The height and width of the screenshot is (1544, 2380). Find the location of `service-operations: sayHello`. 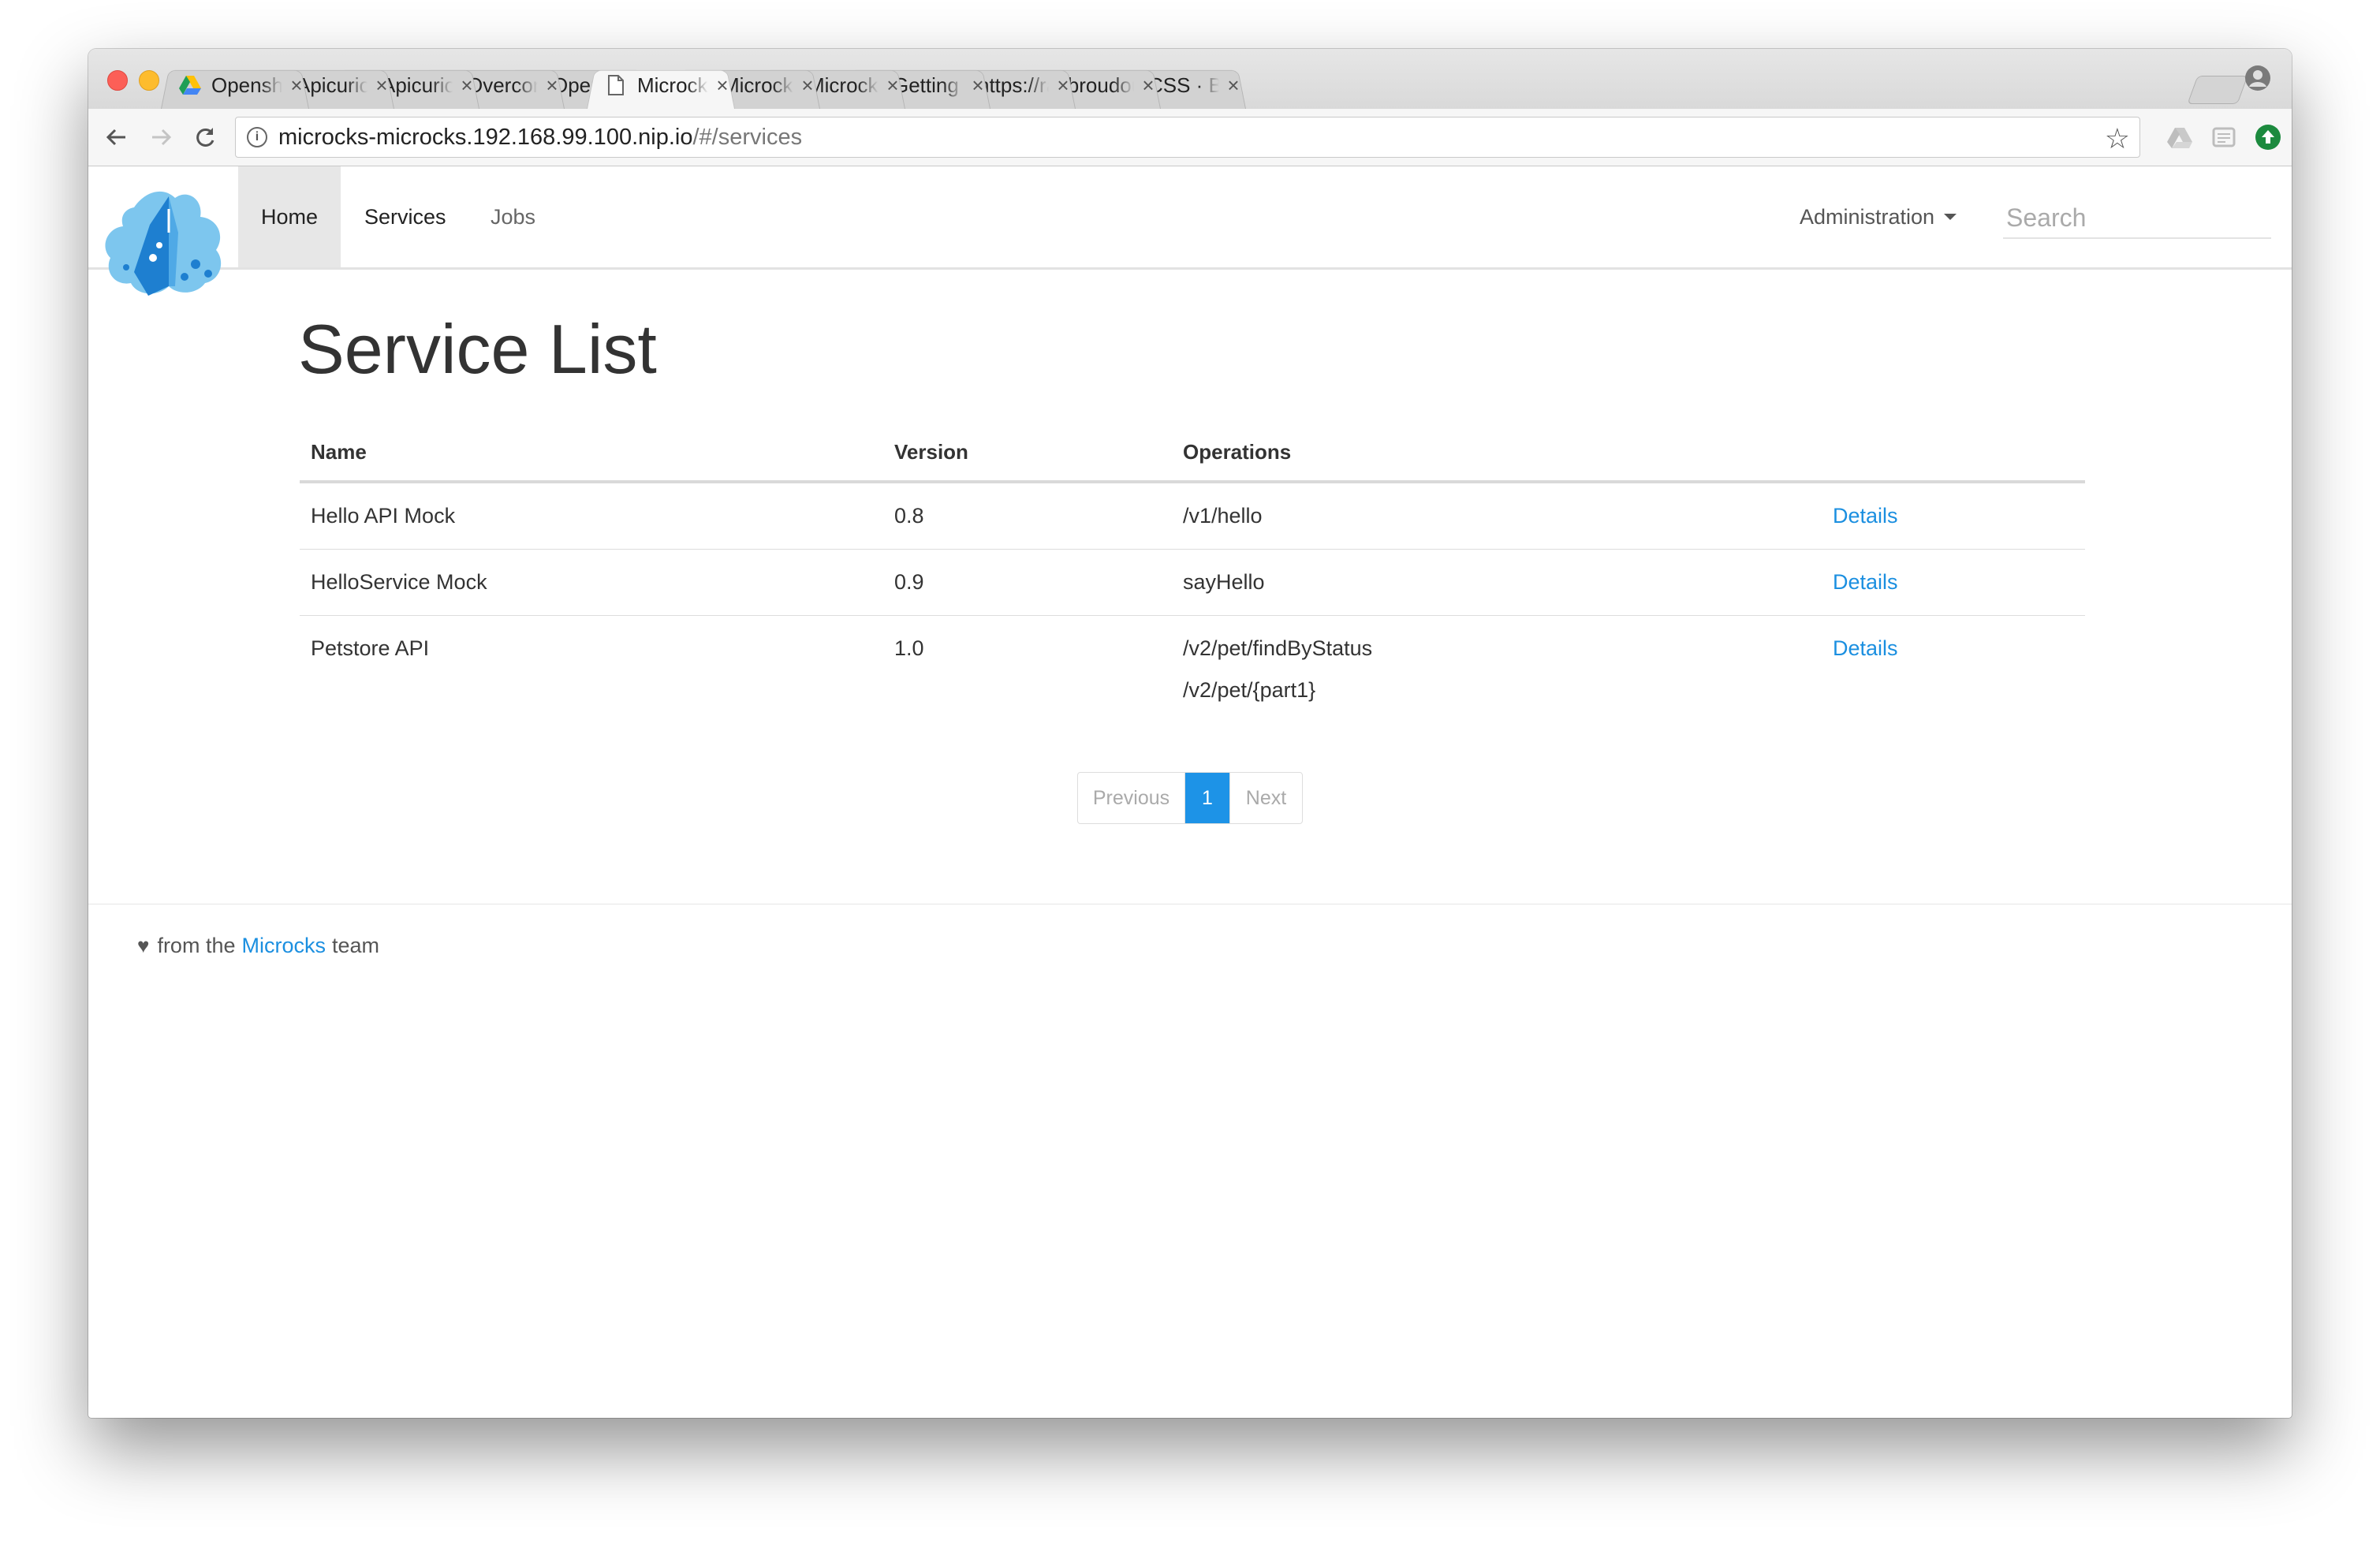

service-operations: sayHello is located at coordinates (1497, 583).